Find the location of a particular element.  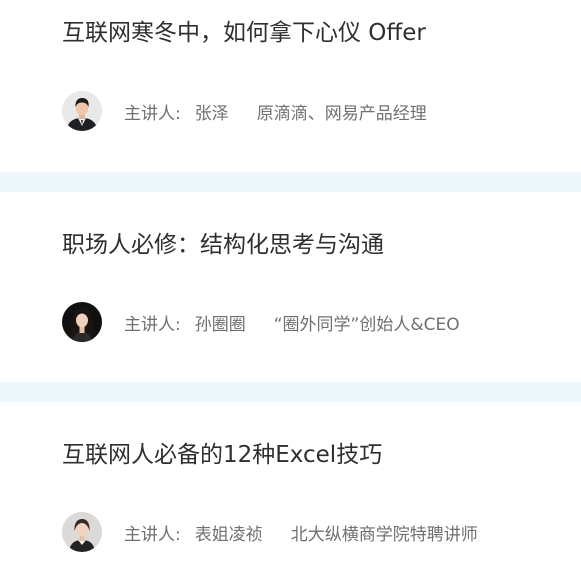

speaker-title: “圈外同学”创始人&CEO is located at coordinates (366, 324).